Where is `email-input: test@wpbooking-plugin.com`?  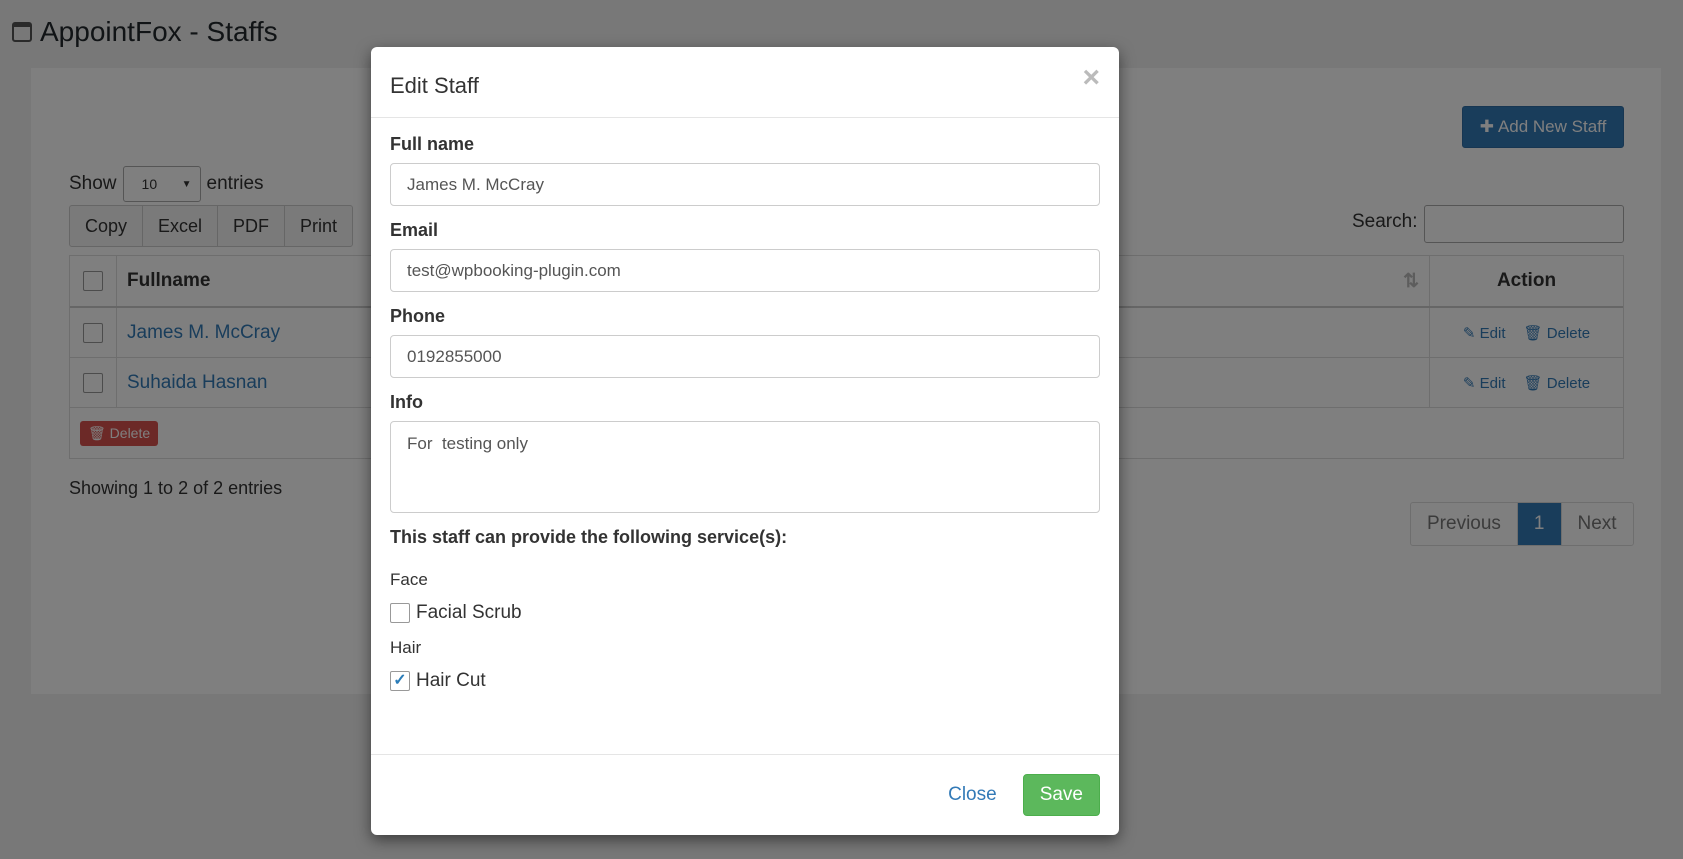
email-input: test@wpbooking-plugin.com is located at coordinates (745, 270).